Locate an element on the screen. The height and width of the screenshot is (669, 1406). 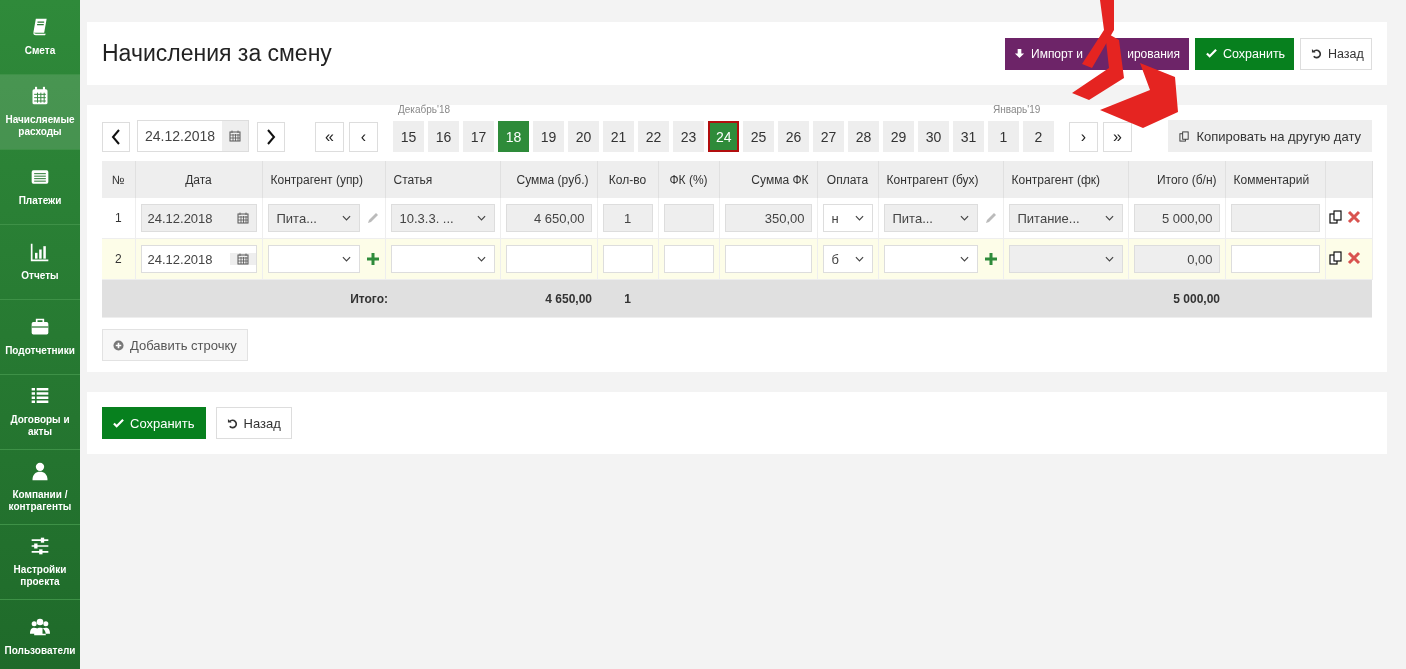
dropdown: н is located at coordinates (847, 218).